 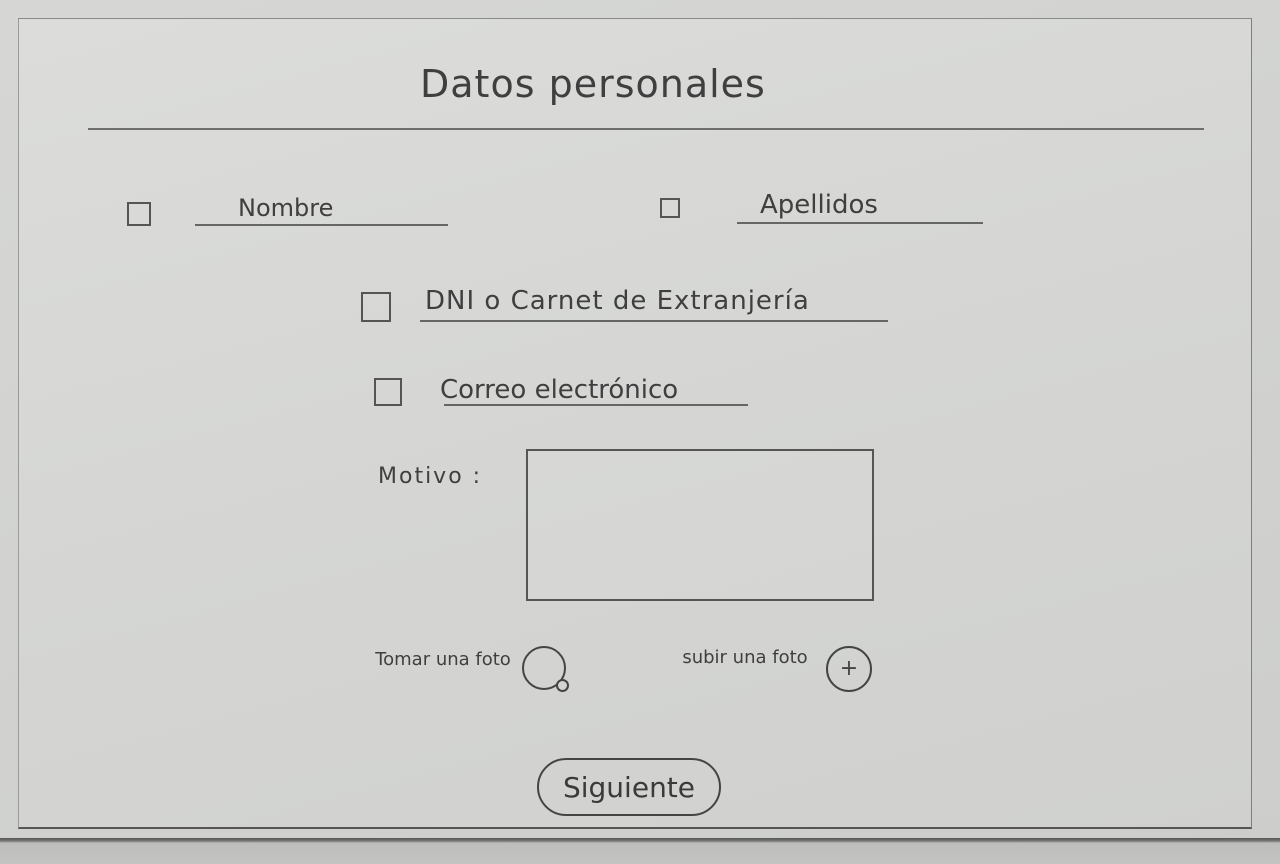 I want to click on camera-icon, so click(x=545, y=669).